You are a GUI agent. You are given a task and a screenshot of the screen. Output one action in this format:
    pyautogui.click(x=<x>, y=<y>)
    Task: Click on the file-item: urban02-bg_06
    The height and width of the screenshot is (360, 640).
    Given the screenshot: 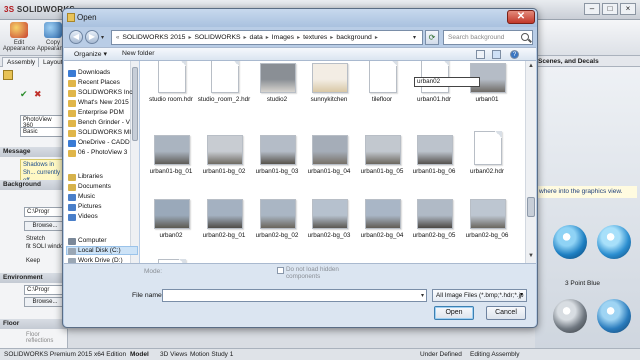 What is the action you would take?
    pyautogui.click(x=487, y=219)
    